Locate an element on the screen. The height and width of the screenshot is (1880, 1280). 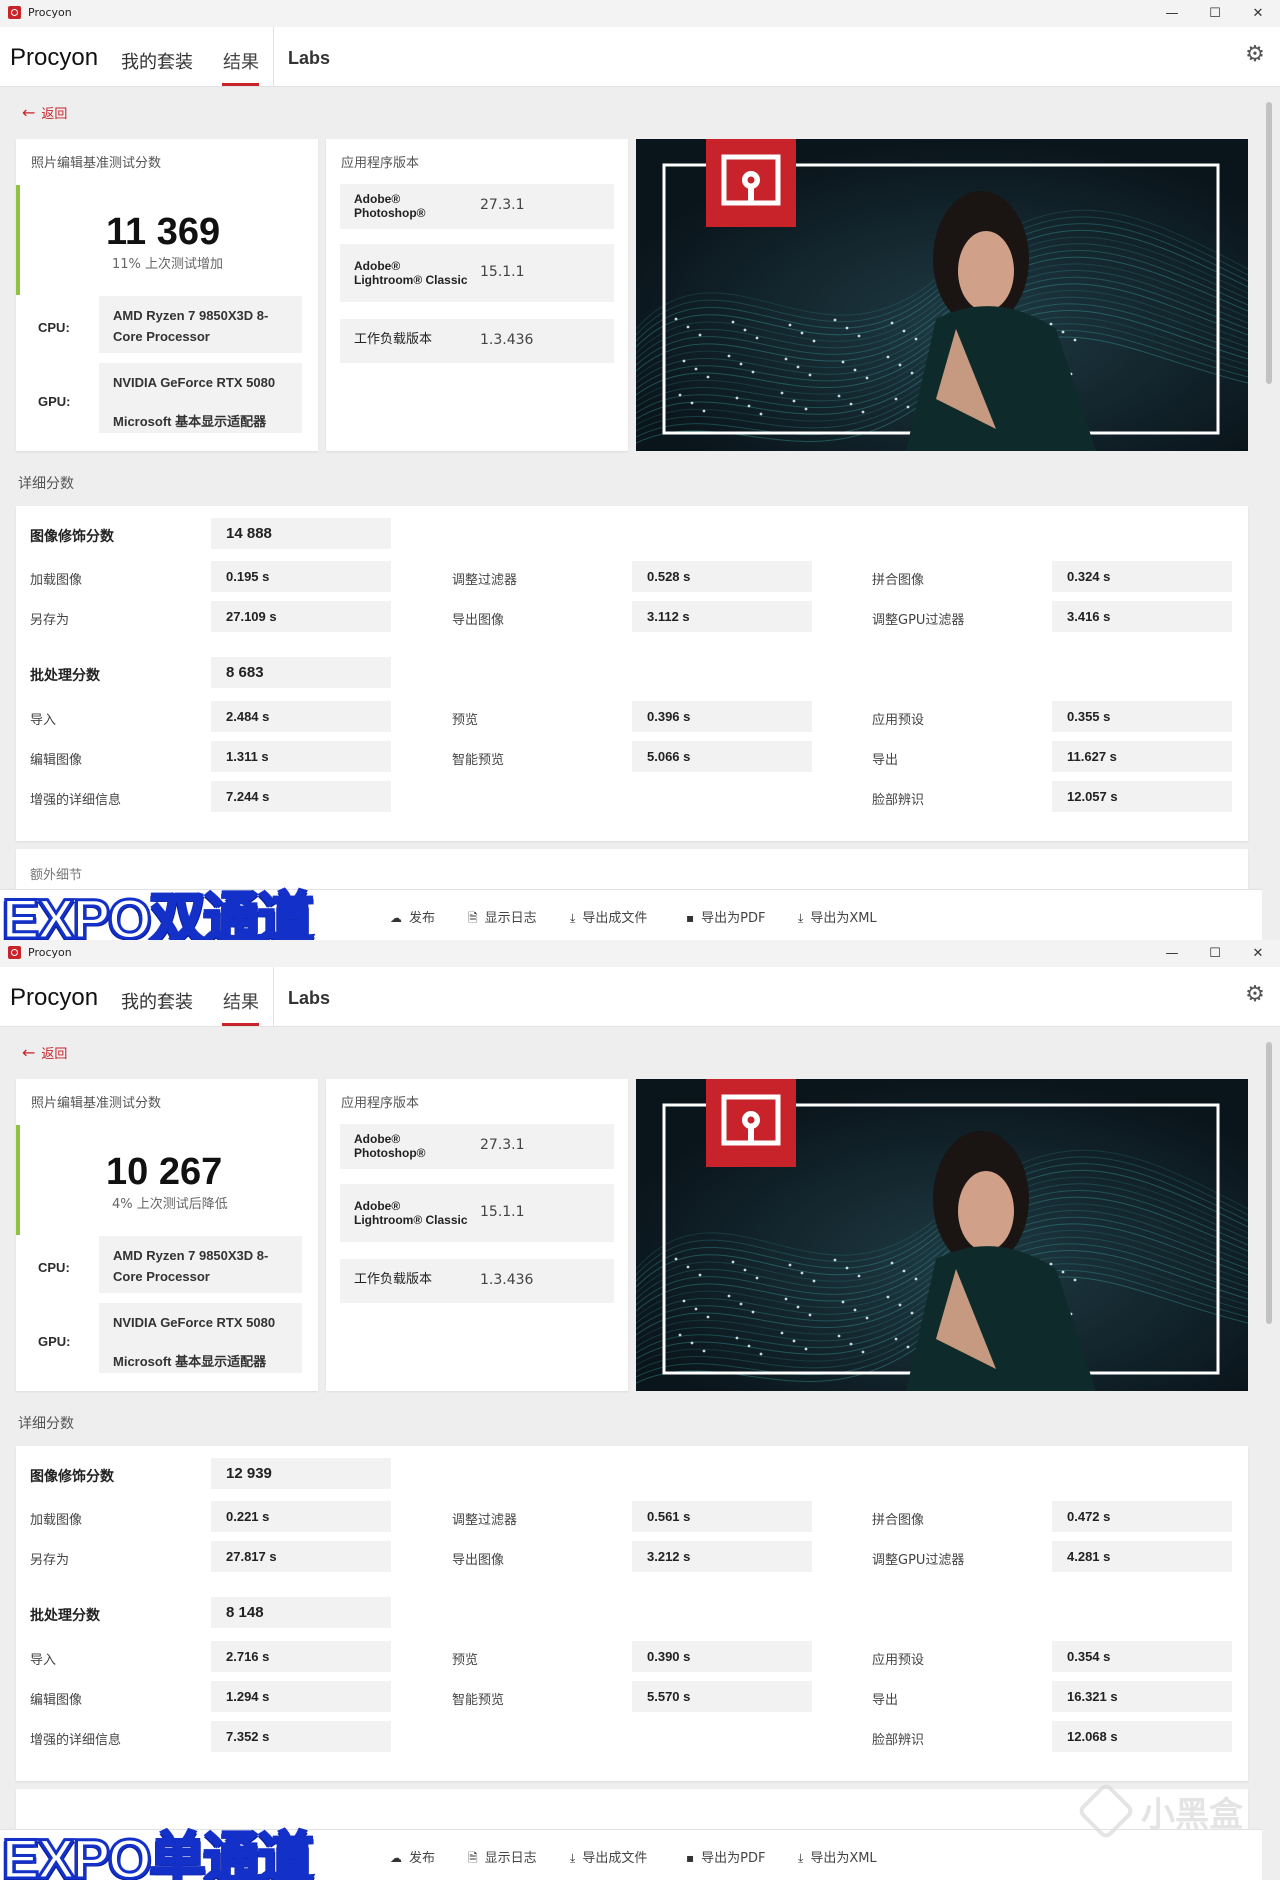
version-app-name: Adobe® Lightroom® Classic is located at coordinates (411, 1213).